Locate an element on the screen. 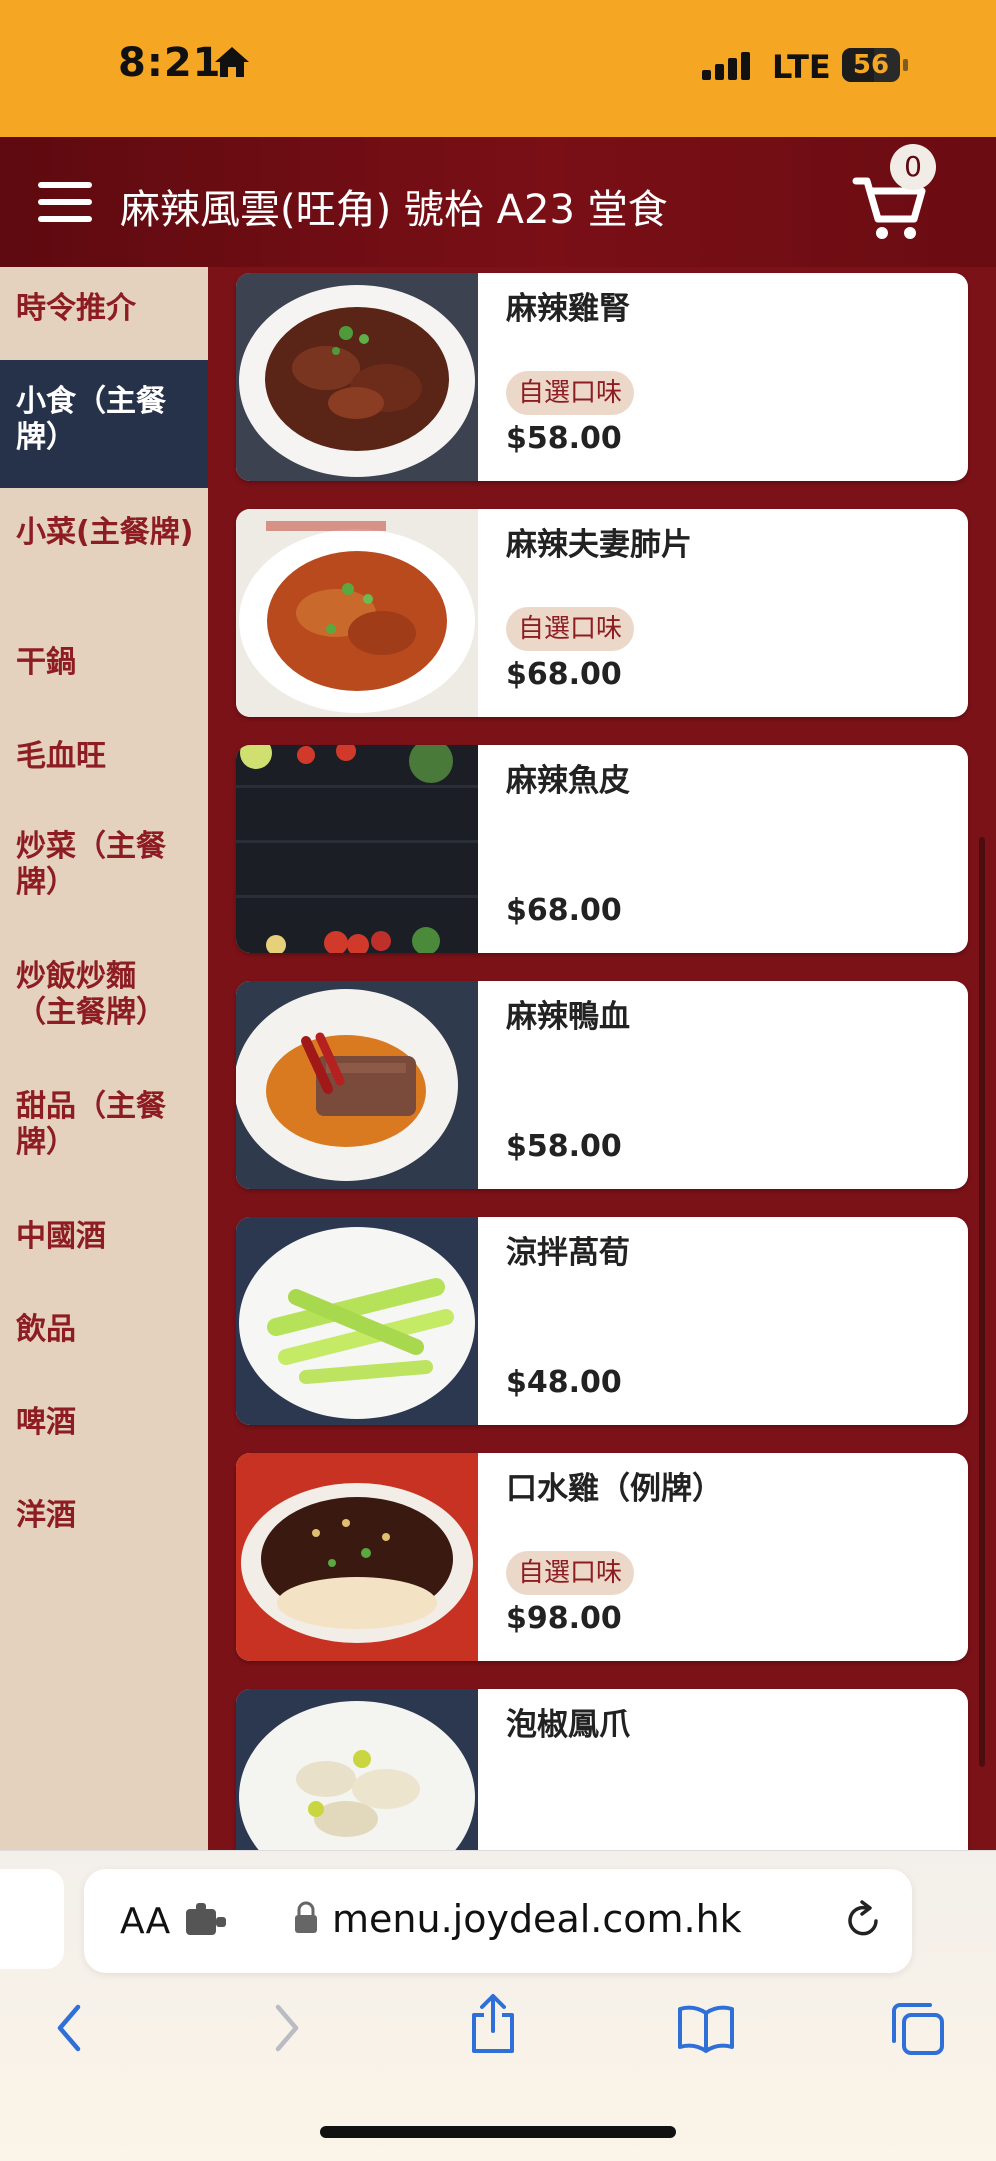 This screenshot has height=2161, width=996. sidebar-item-label: 甜品（主餐牌） is located at coordinates (91, 1124).